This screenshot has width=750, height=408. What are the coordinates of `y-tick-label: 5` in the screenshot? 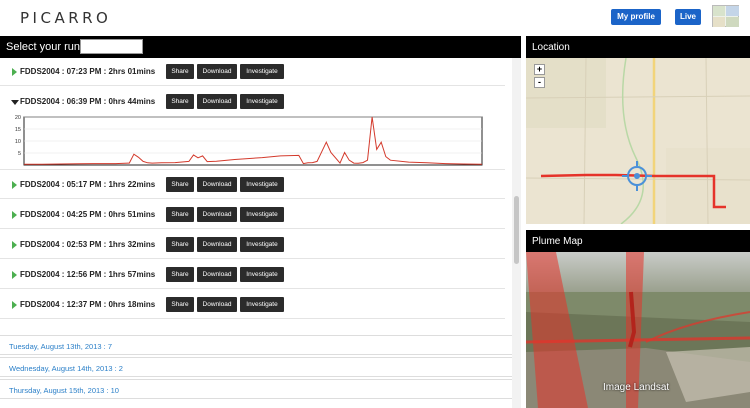 It's located at (19, 154).